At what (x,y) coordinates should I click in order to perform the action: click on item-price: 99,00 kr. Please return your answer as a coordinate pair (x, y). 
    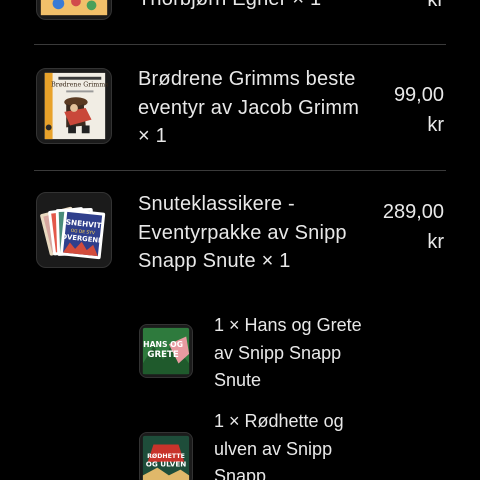
    Looking at the image, I should click on (399, 110).